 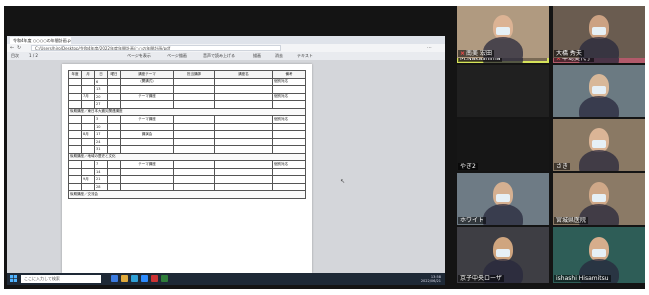 I want to click on day-cell: 14, so click(x=101, y=171).